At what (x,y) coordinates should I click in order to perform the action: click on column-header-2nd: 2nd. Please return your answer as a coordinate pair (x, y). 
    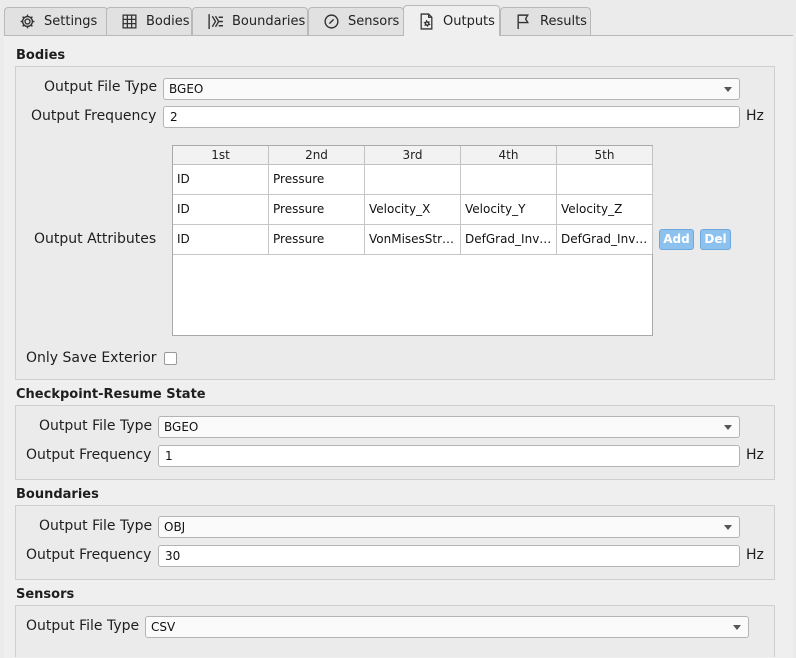
    Looking at the image, I should click on (317, 155).